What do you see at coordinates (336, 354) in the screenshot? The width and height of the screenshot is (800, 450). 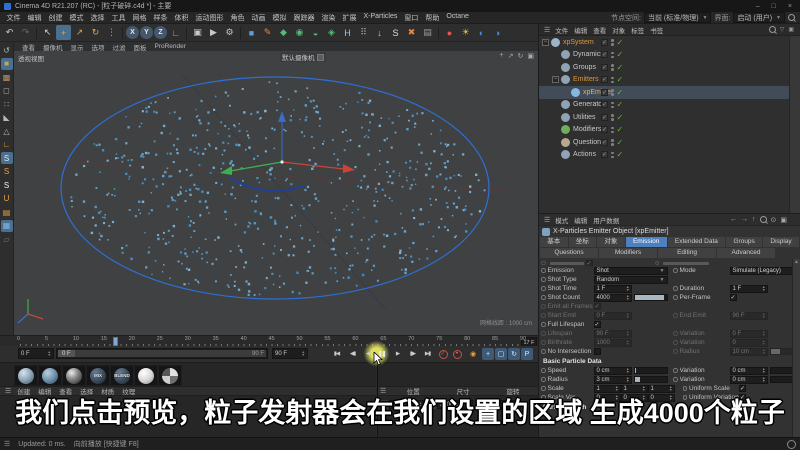 I see `goto-start-button: ▮◀` at bounding box center [336, 354].